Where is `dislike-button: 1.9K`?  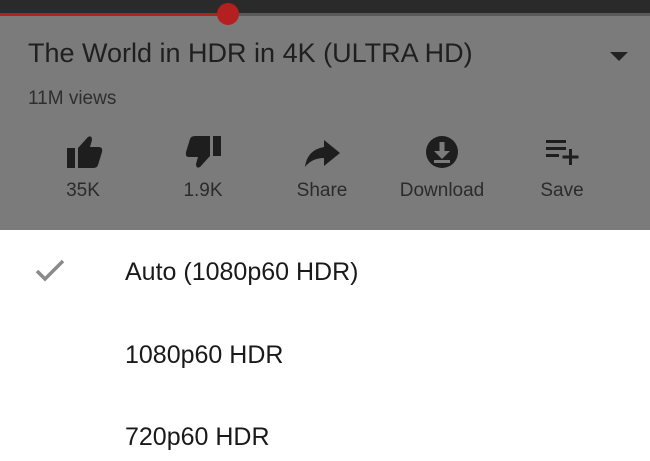 dislike-button: 1.9K is located at coordinates (203, 172).